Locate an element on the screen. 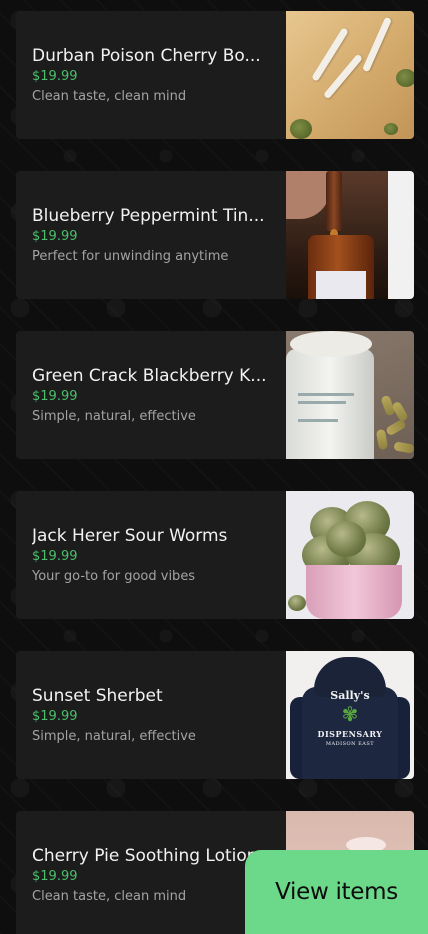 Image resolution: width=428 pixels, height=934 pixels. product-image-capsules is located at coordinates (350, 395).